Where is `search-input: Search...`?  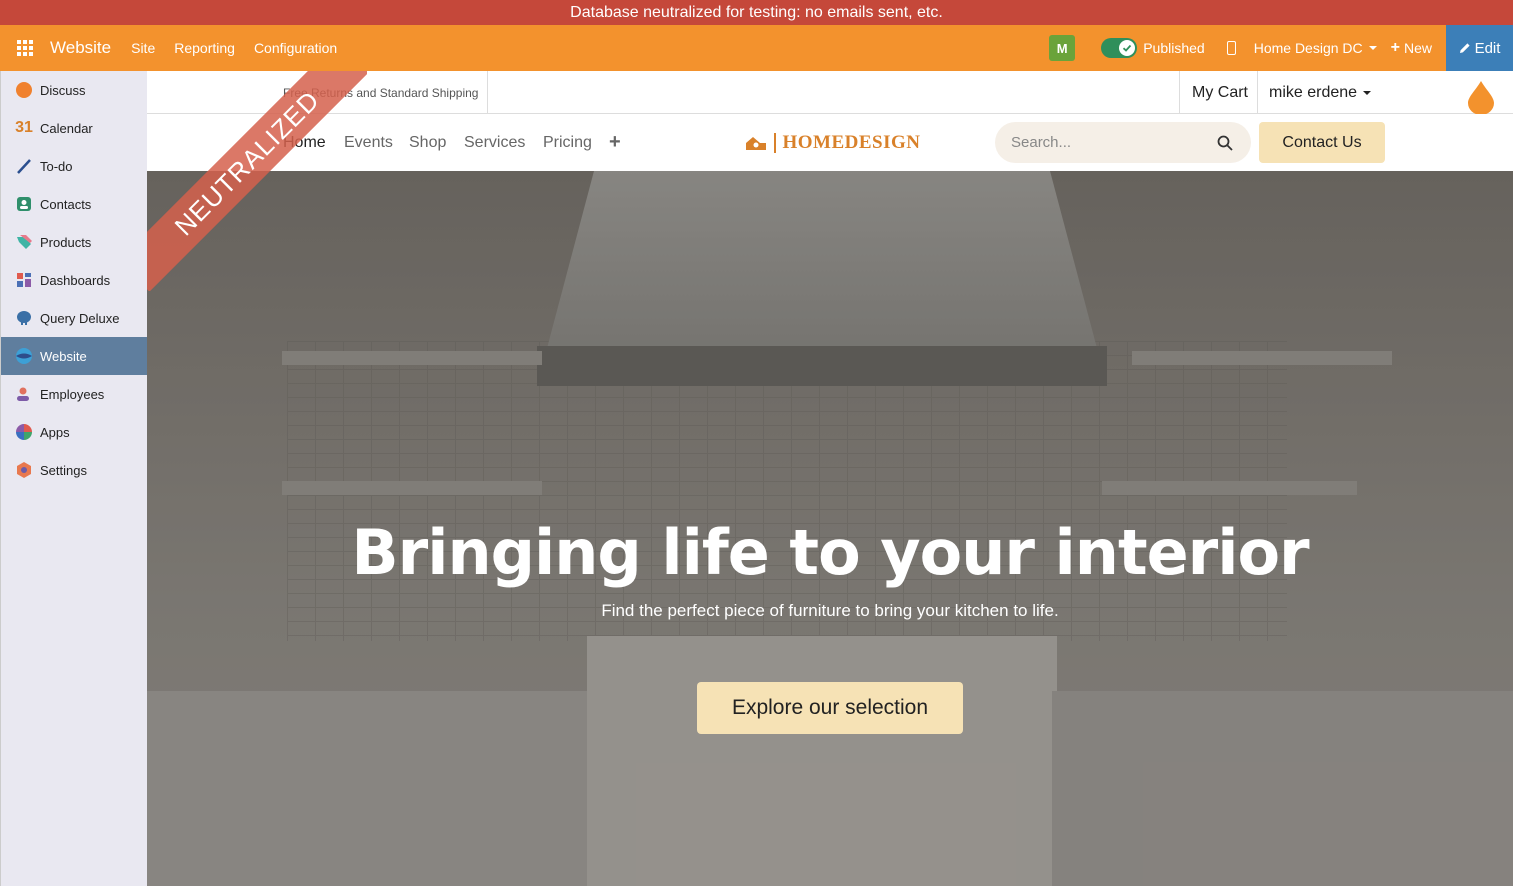 search-input: Search... is located at coordinates (1123, 142).